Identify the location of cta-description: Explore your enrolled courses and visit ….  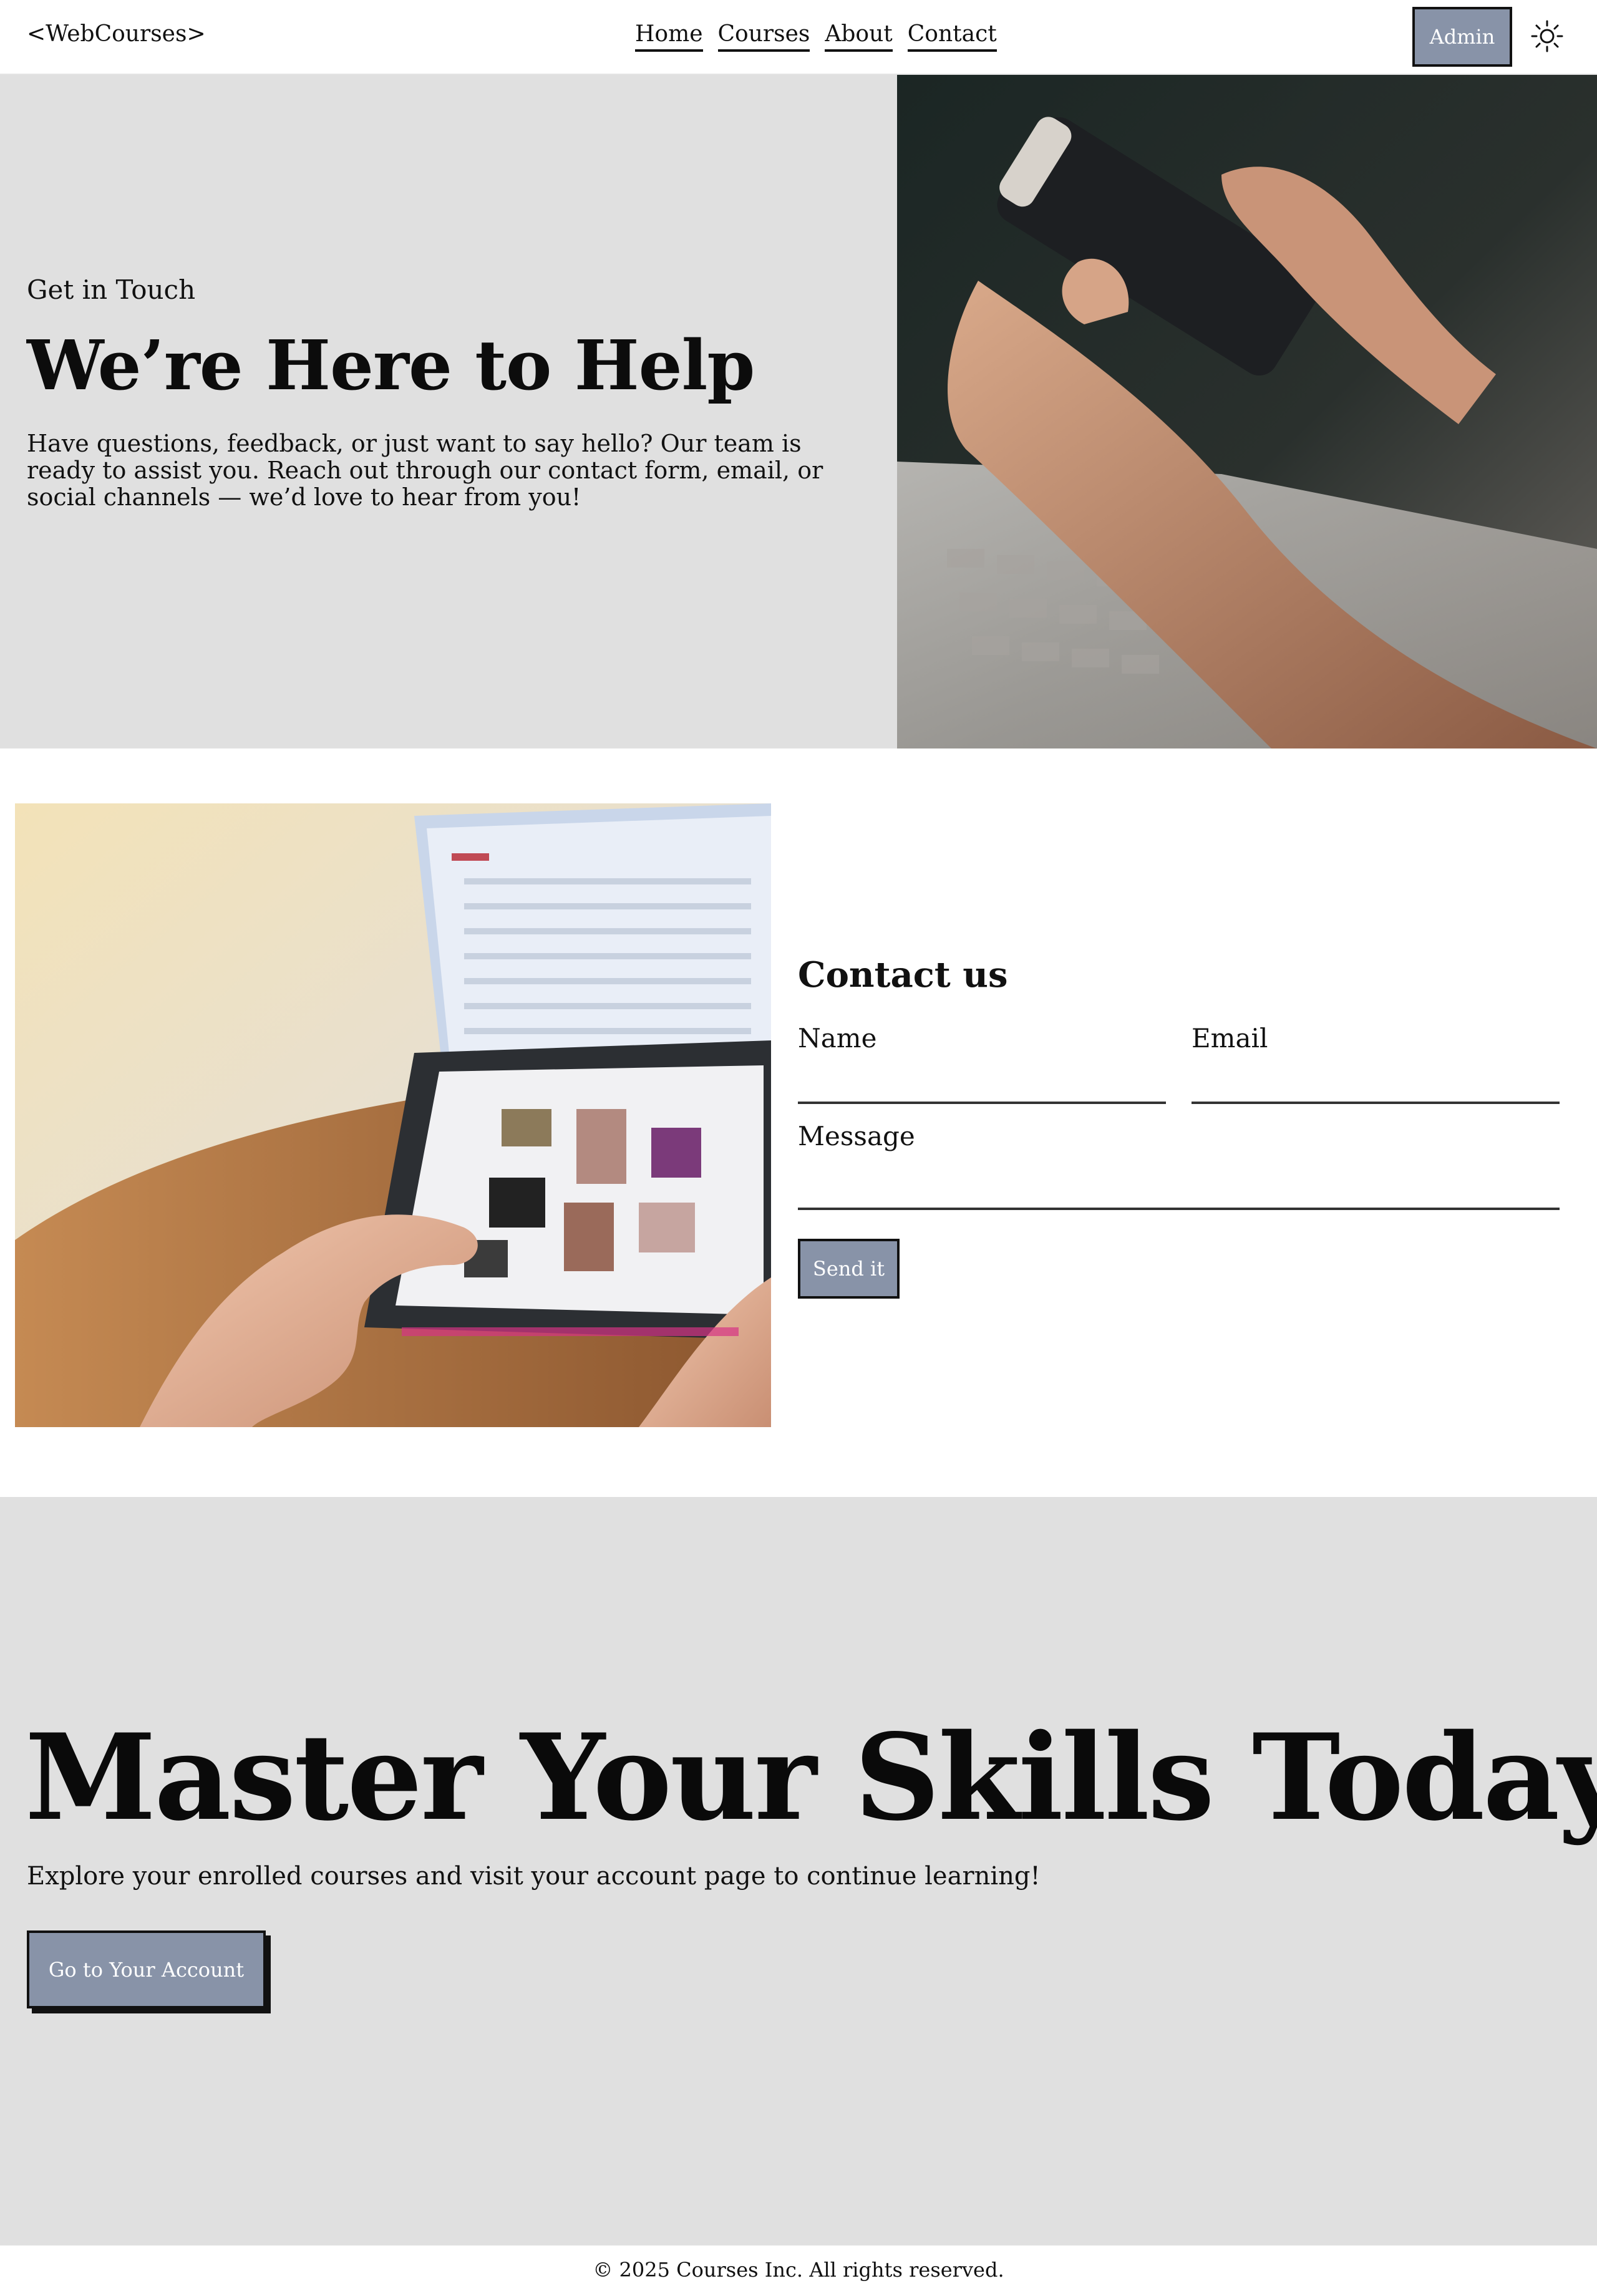
(534, 1876).